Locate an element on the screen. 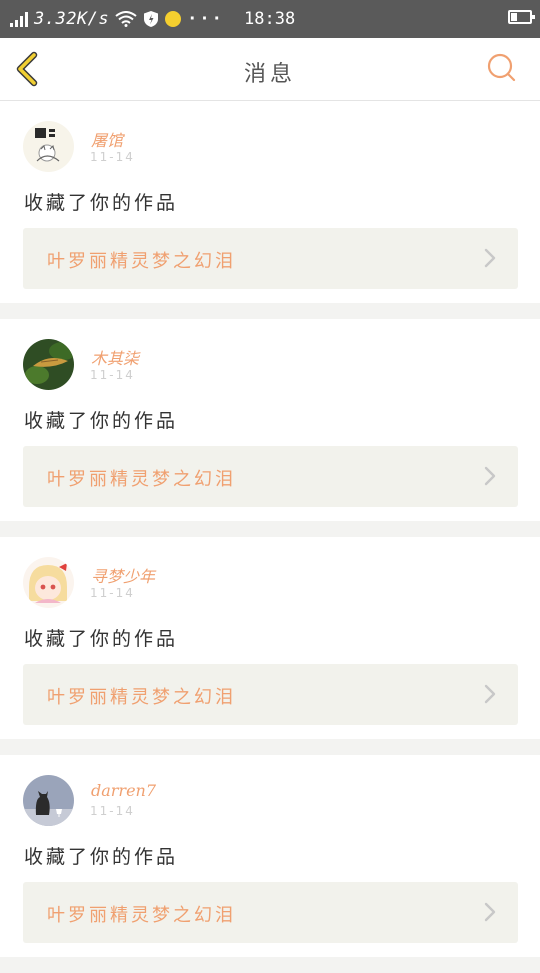 The height and width of the screenshot is (973, 540). username: 木其柒 is located at coordinates (115, 357).